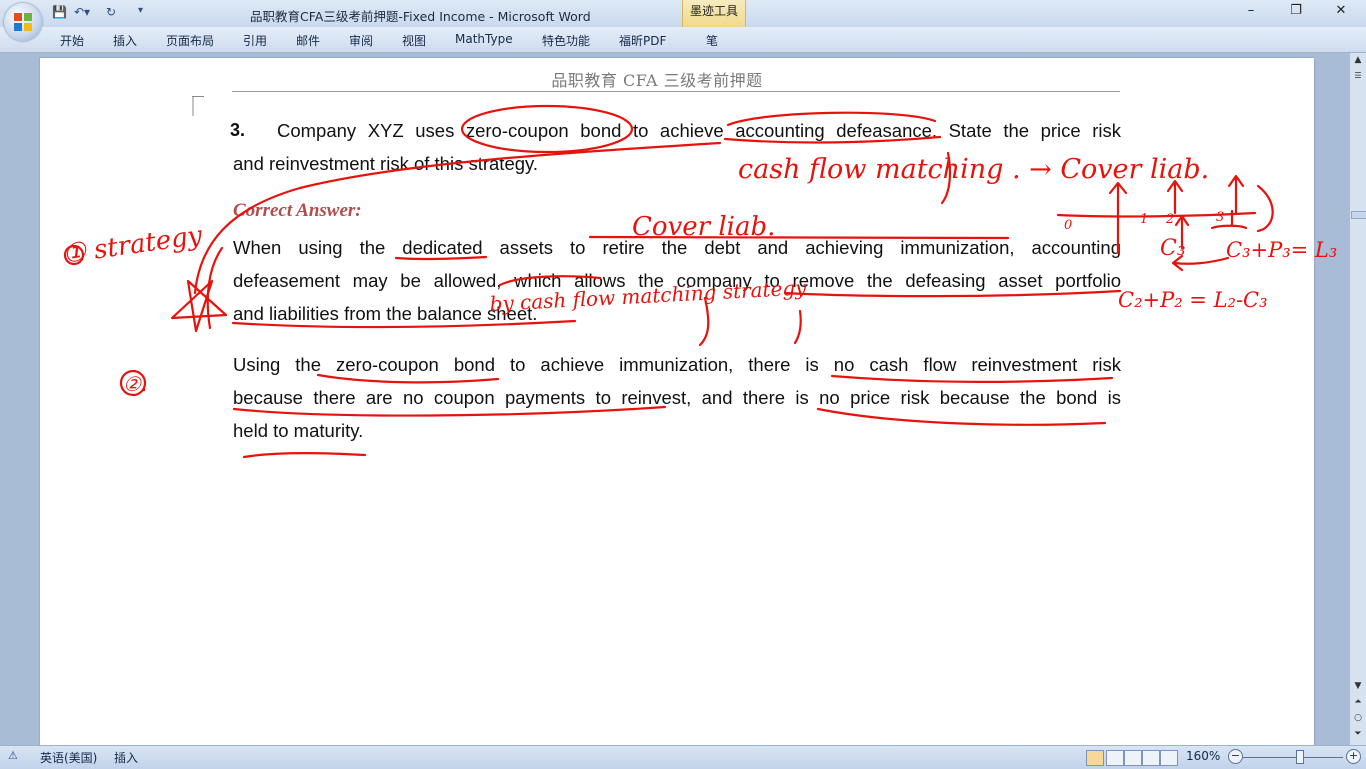 The image size is (1366, 769). Describe the element at coordinates (1296, 12) in the screenshot. I see `restore-button: ❐` at that location.